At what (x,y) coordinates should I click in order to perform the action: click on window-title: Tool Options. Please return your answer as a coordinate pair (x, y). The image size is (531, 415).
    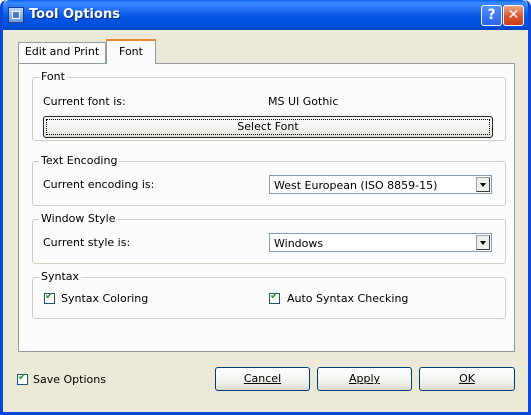
    Looking at the image, I should click on (74, 14).